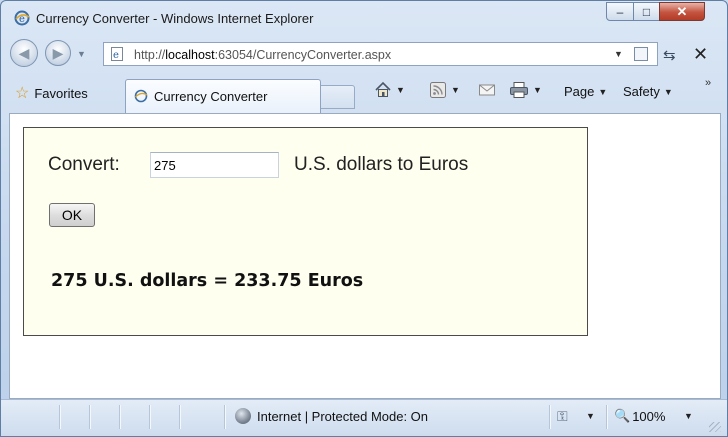 The image size is (728, 437). What do you see at coordinates (214, 165) in the screenshot?
I see `amount-input` at bounding box center [214, 165].